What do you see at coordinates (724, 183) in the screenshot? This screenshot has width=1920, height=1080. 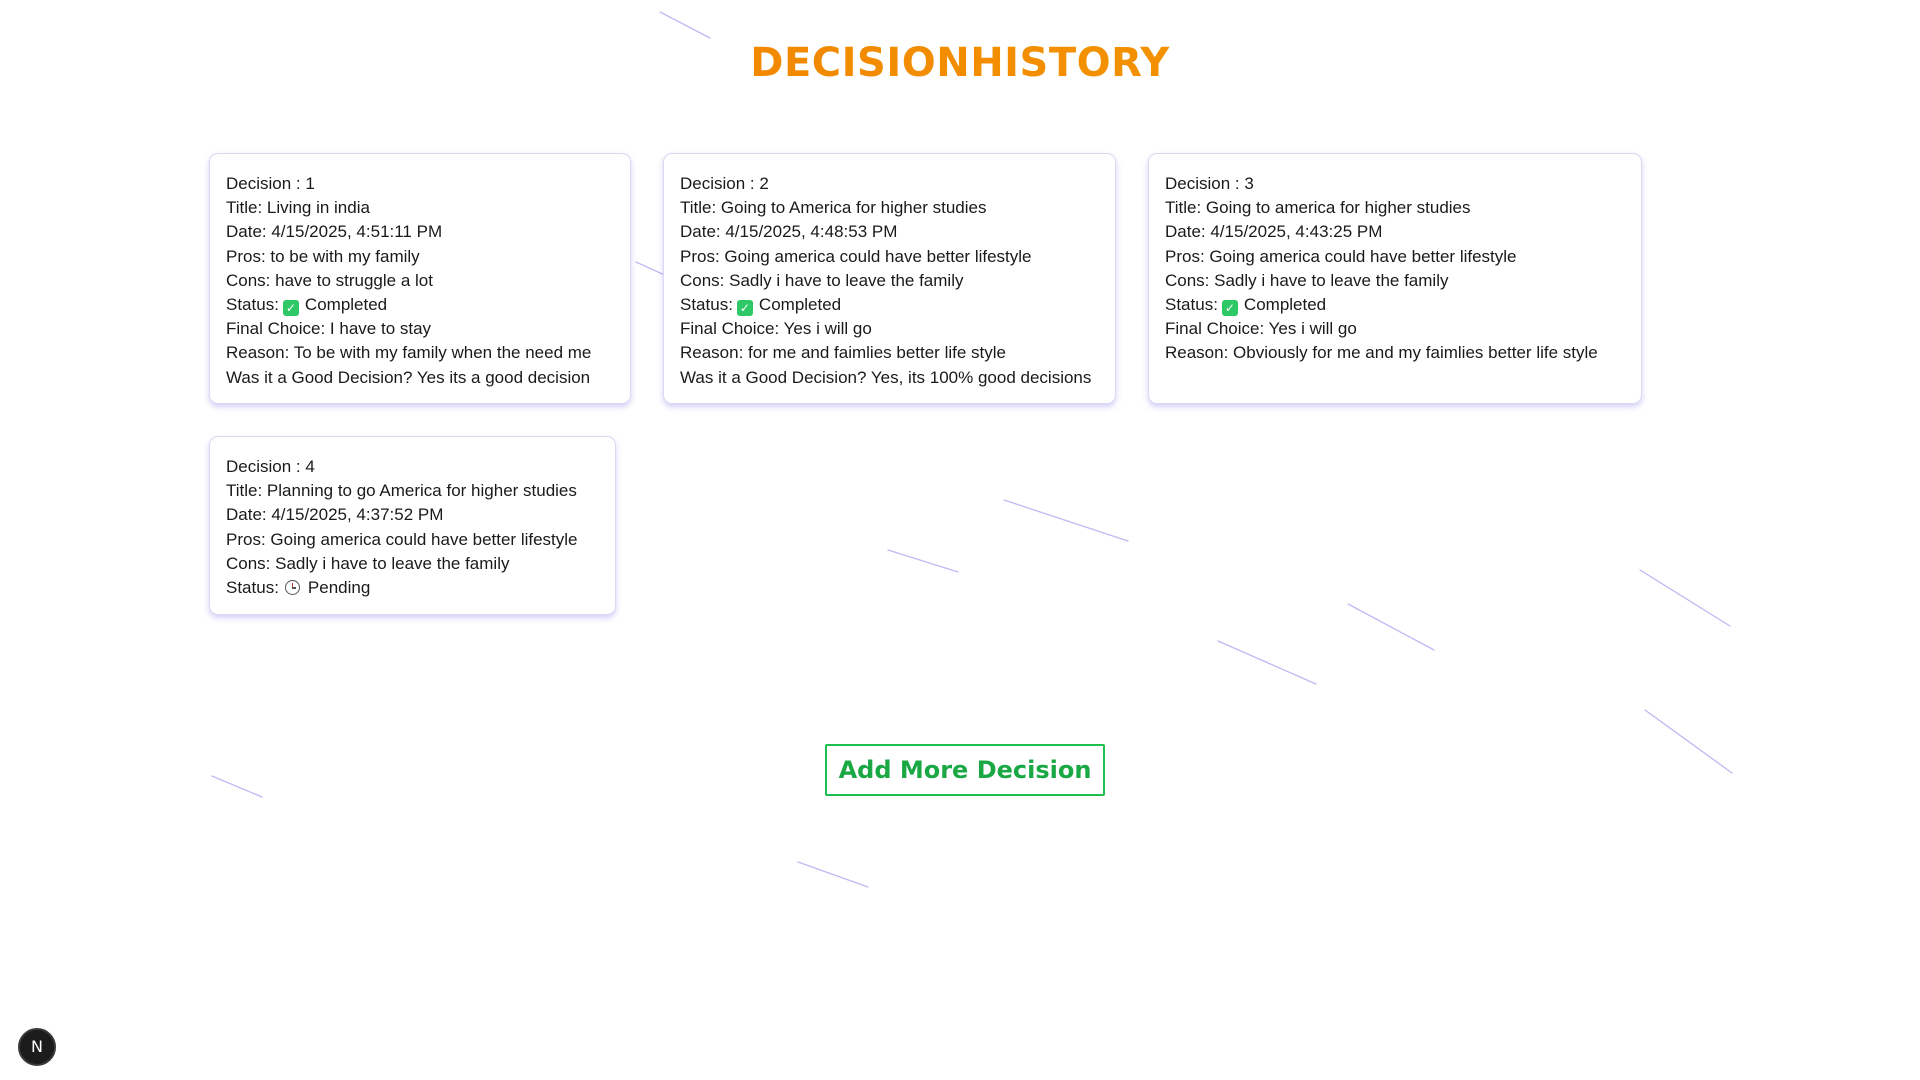 I see `decision-number: Decision : 2` at bounding box center [724, 183].